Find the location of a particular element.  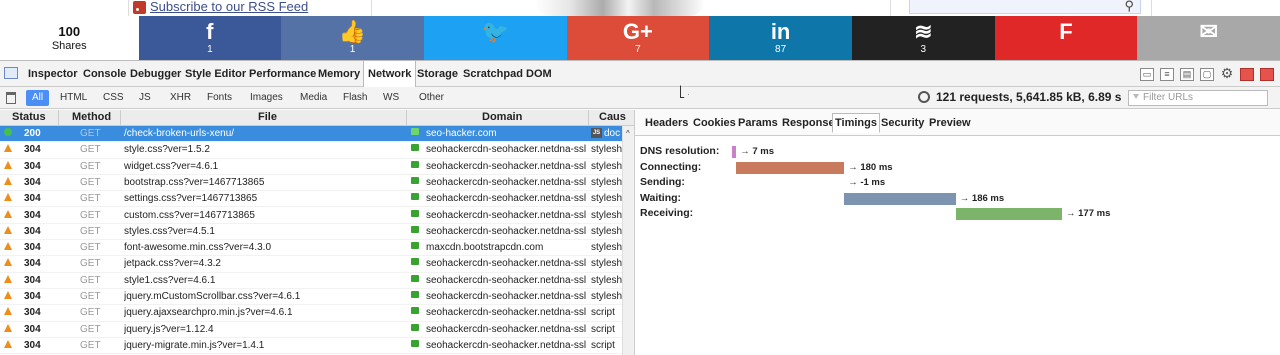

status-ok-icon is located at coordinates (8, 132).